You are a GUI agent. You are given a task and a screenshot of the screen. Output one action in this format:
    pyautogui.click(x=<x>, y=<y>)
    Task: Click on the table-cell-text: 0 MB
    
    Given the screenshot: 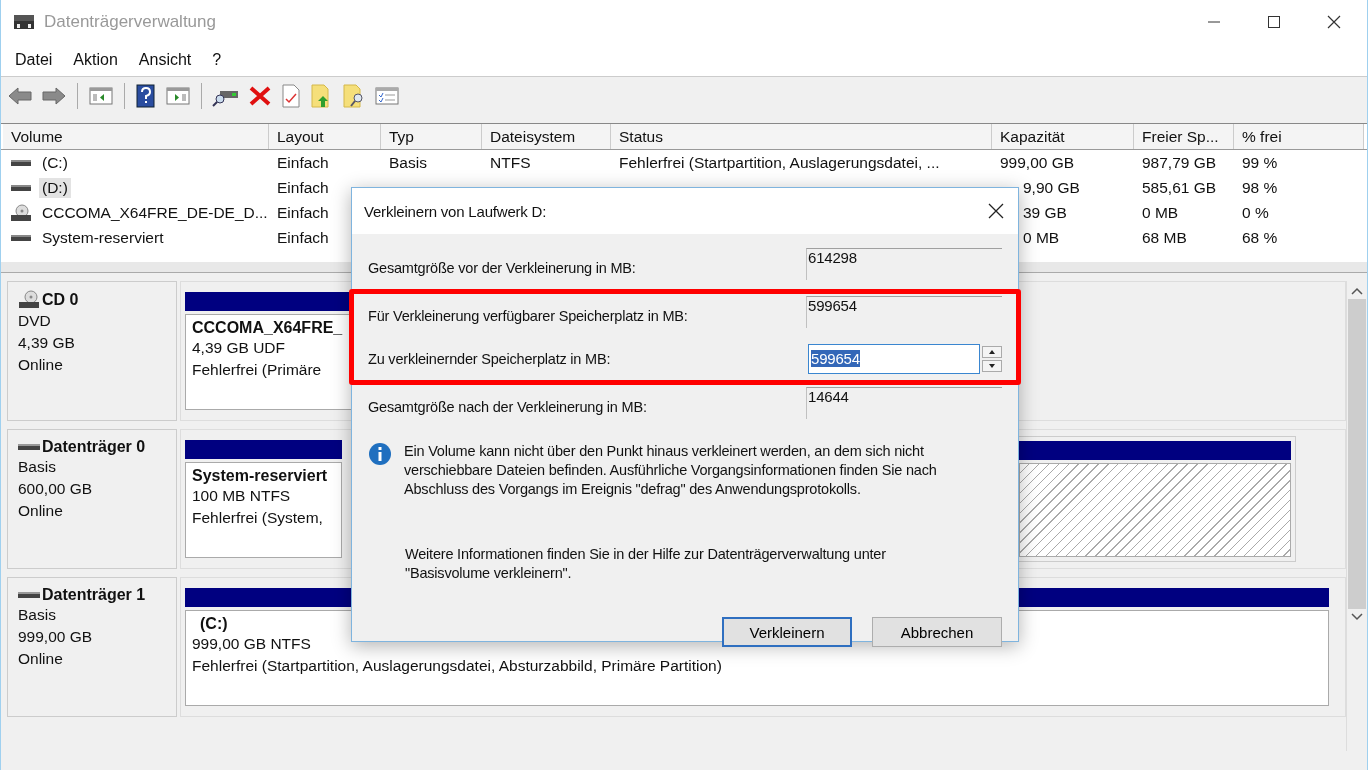 What is the action you would take?
    pyautogui.click(x=1041, y=237)
    